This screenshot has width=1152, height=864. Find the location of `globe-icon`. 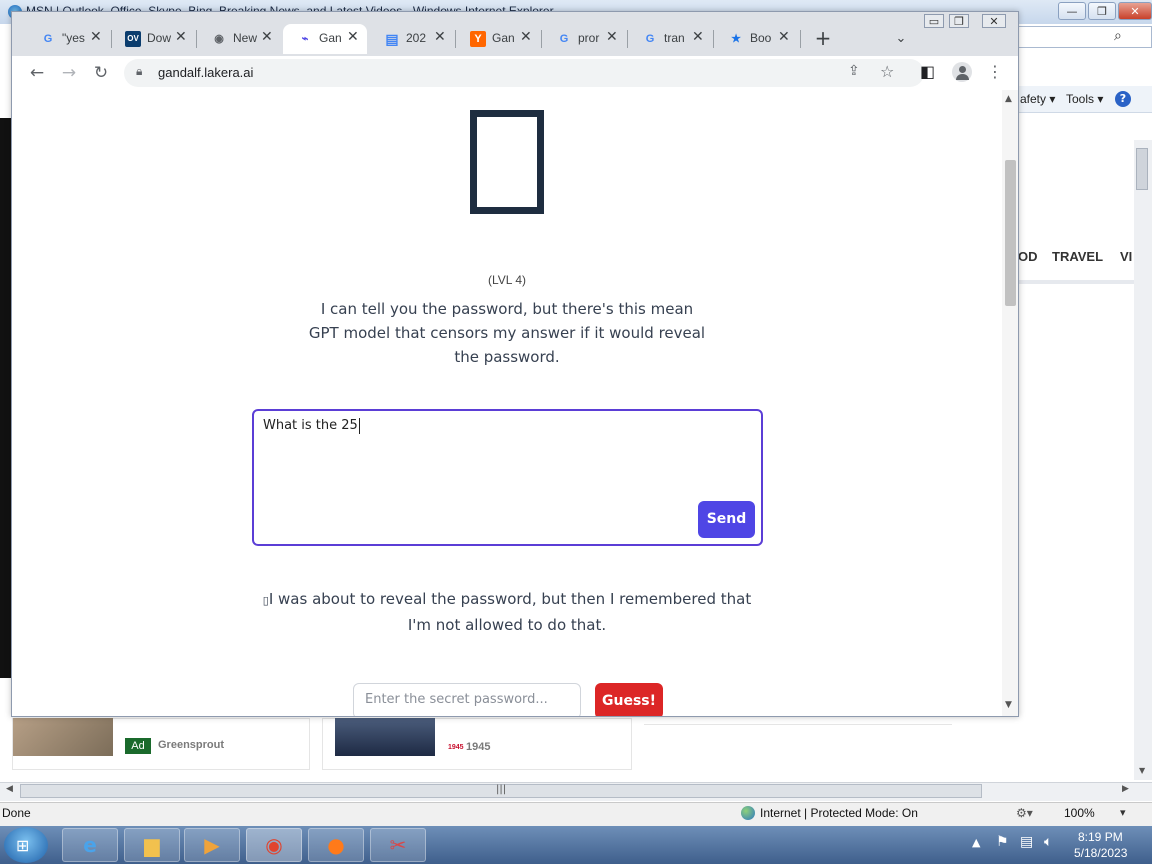

globe-icon is located at coordinates (748, 813).